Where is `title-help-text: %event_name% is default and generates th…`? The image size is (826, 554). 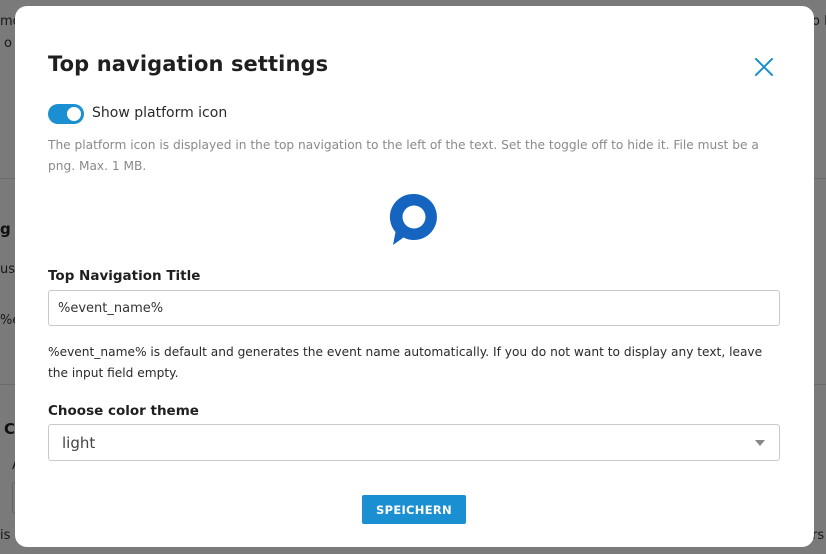
title-help-text: %event_name% is default and generates th… is located at coordinates (405, 362).